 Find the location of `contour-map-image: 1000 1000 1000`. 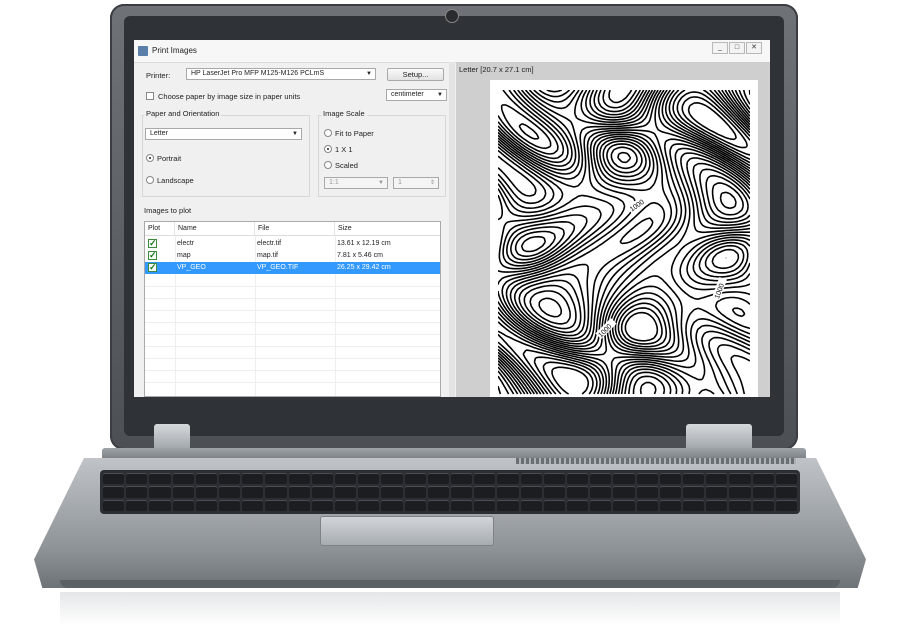

contour-map-image: 1000 1000 1000 is located at coordinates (624, 242).